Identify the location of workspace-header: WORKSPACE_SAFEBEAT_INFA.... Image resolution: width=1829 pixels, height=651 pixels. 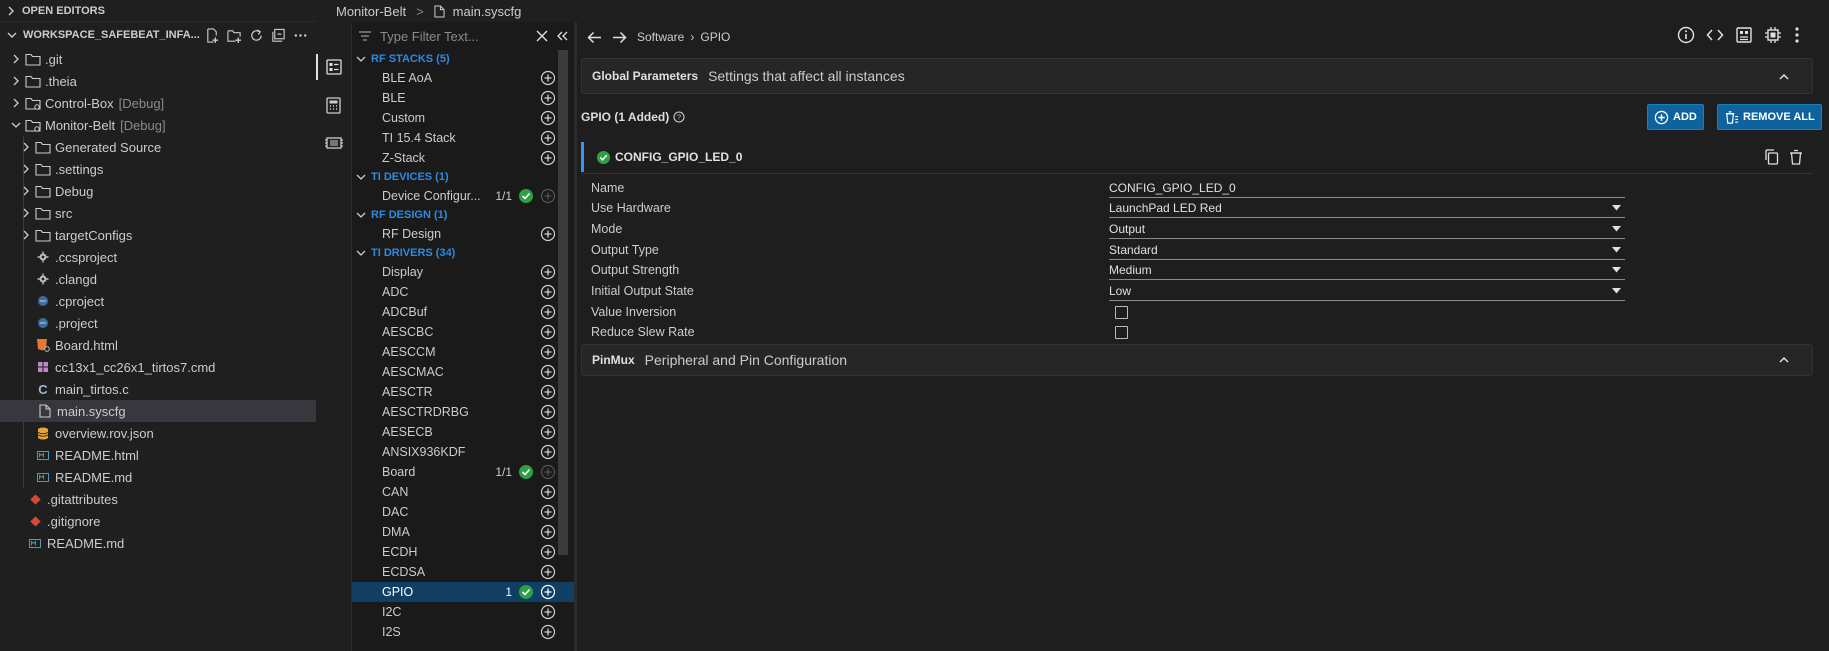
(158, 35).